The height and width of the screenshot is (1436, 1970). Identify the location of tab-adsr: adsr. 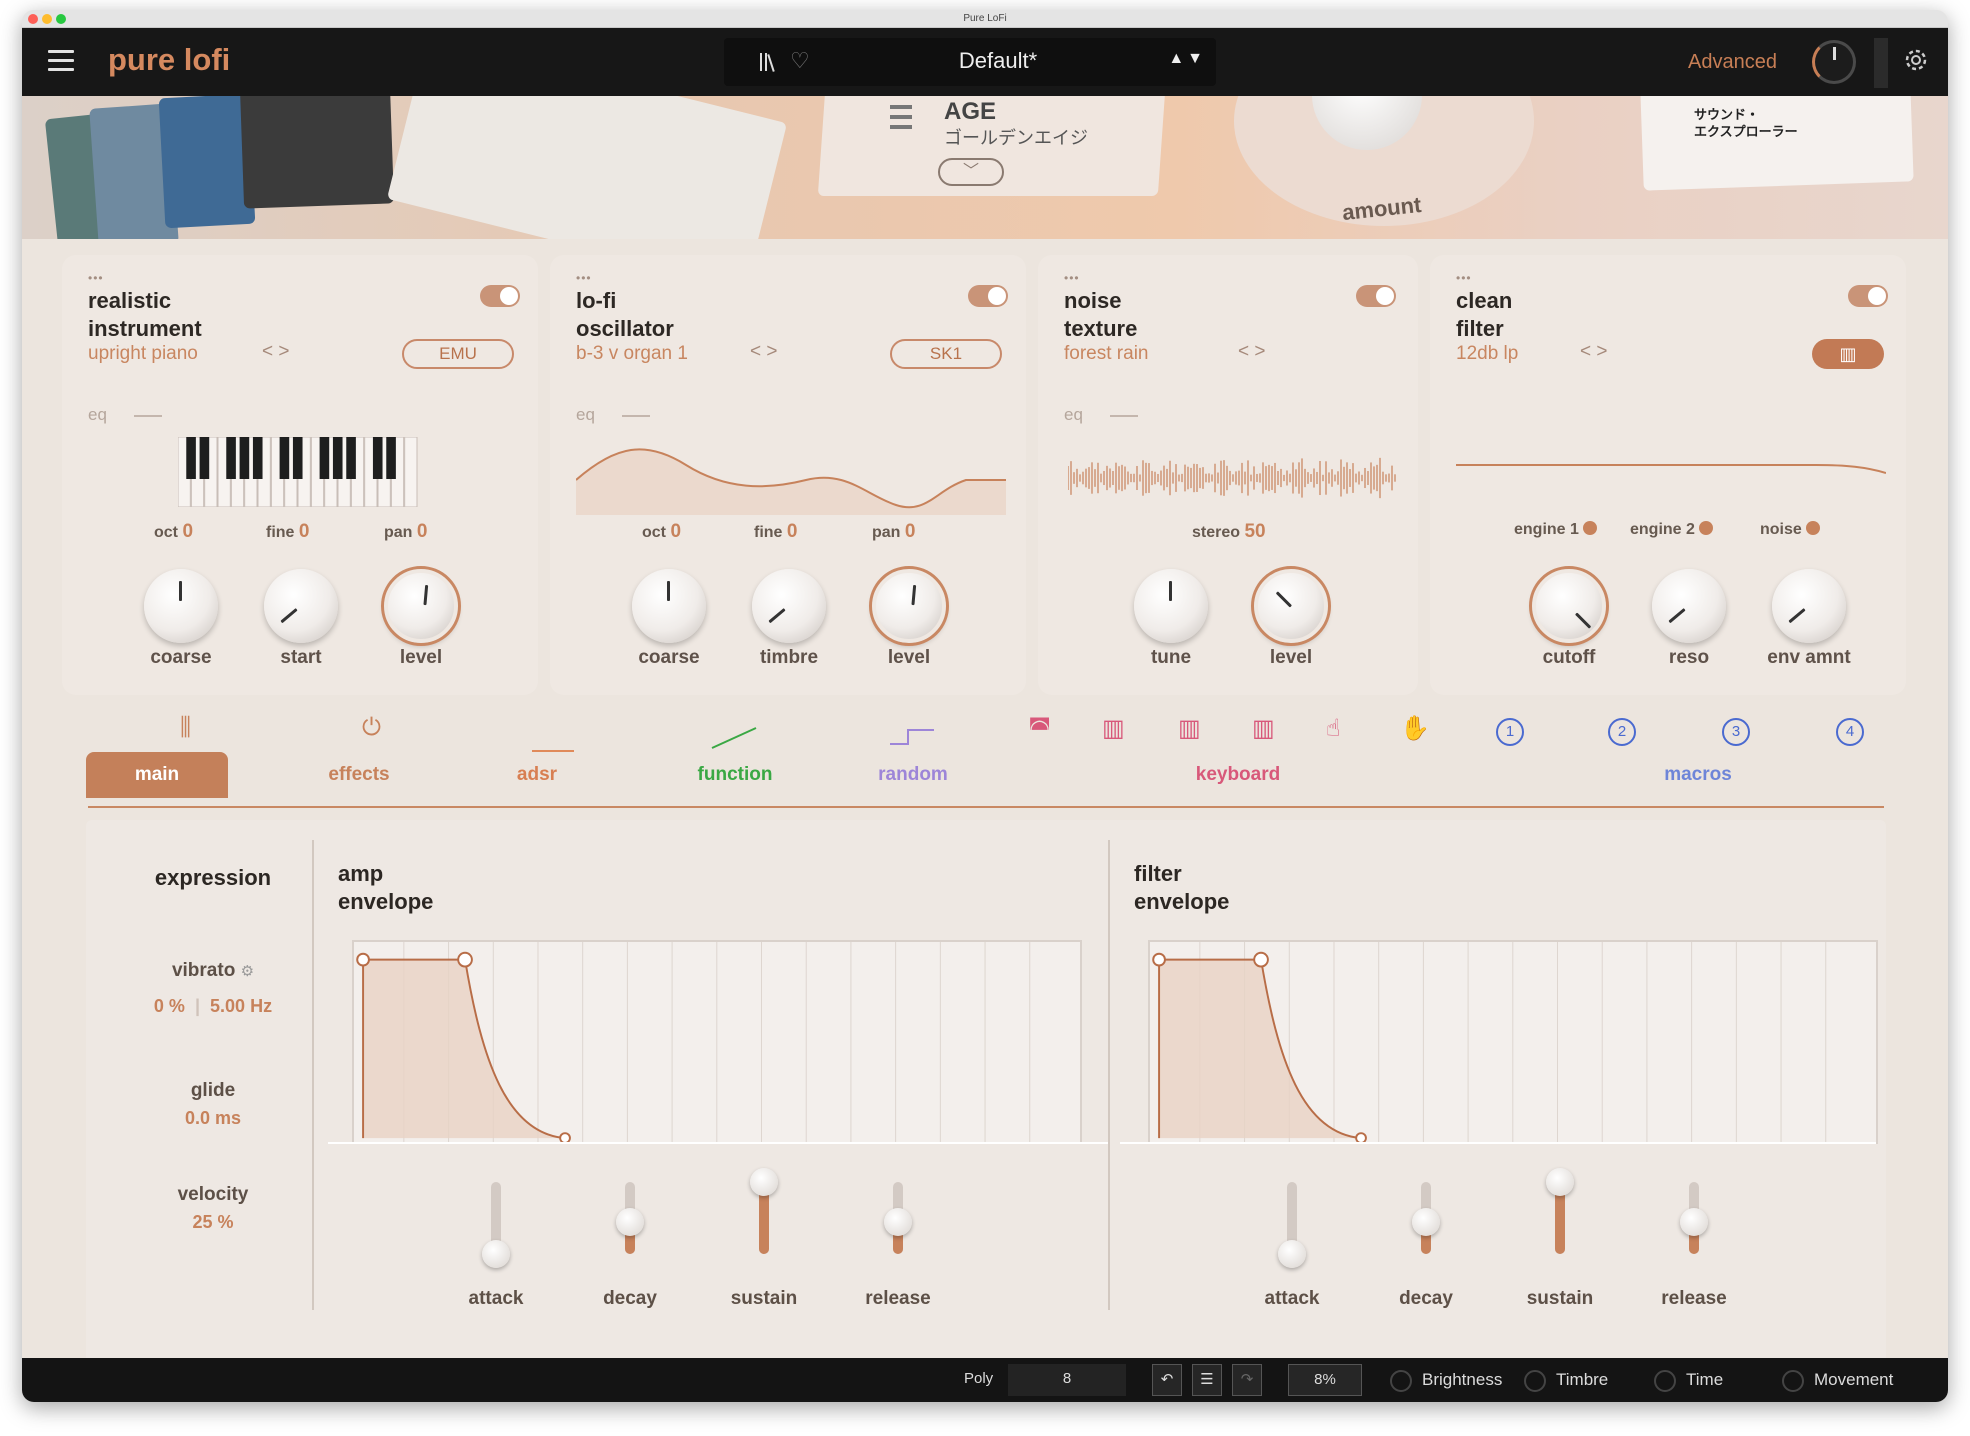
(537, 775).